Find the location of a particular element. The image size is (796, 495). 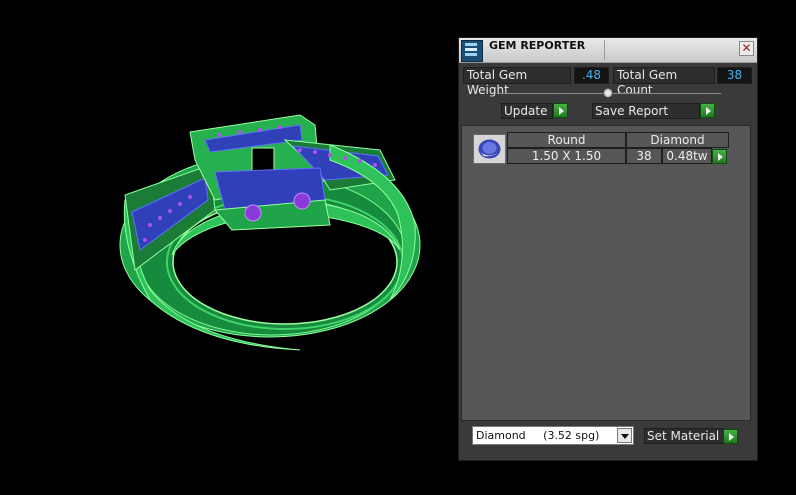

save-report-play-icon is located at coordinates (707, 110).